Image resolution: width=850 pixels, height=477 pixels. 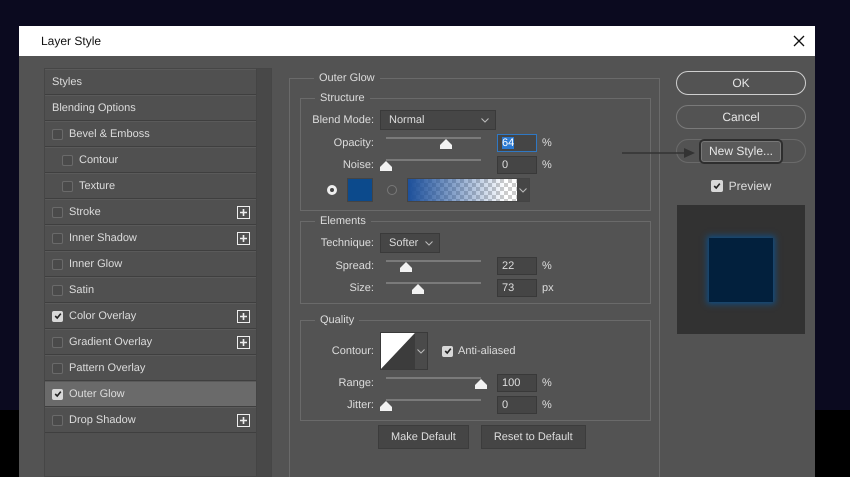 I want to click on slider-label: Jitter:, so click(x=360, y=405).